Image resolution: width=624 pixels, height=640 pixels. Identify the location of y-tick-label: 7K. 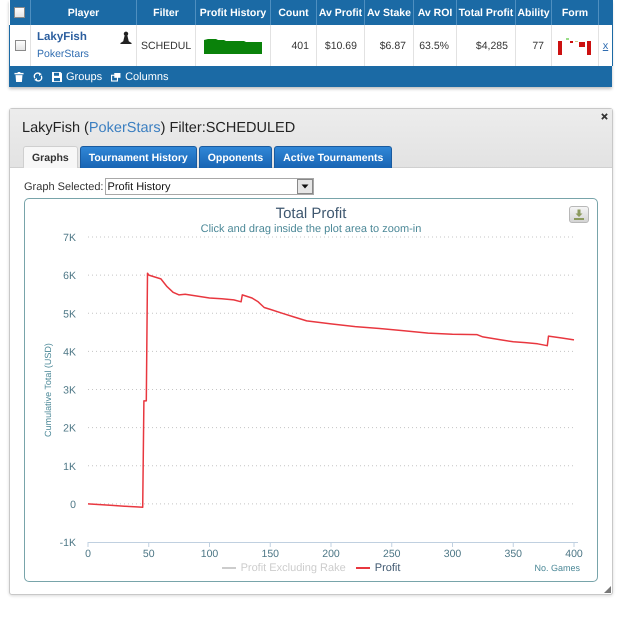
(69, 238).